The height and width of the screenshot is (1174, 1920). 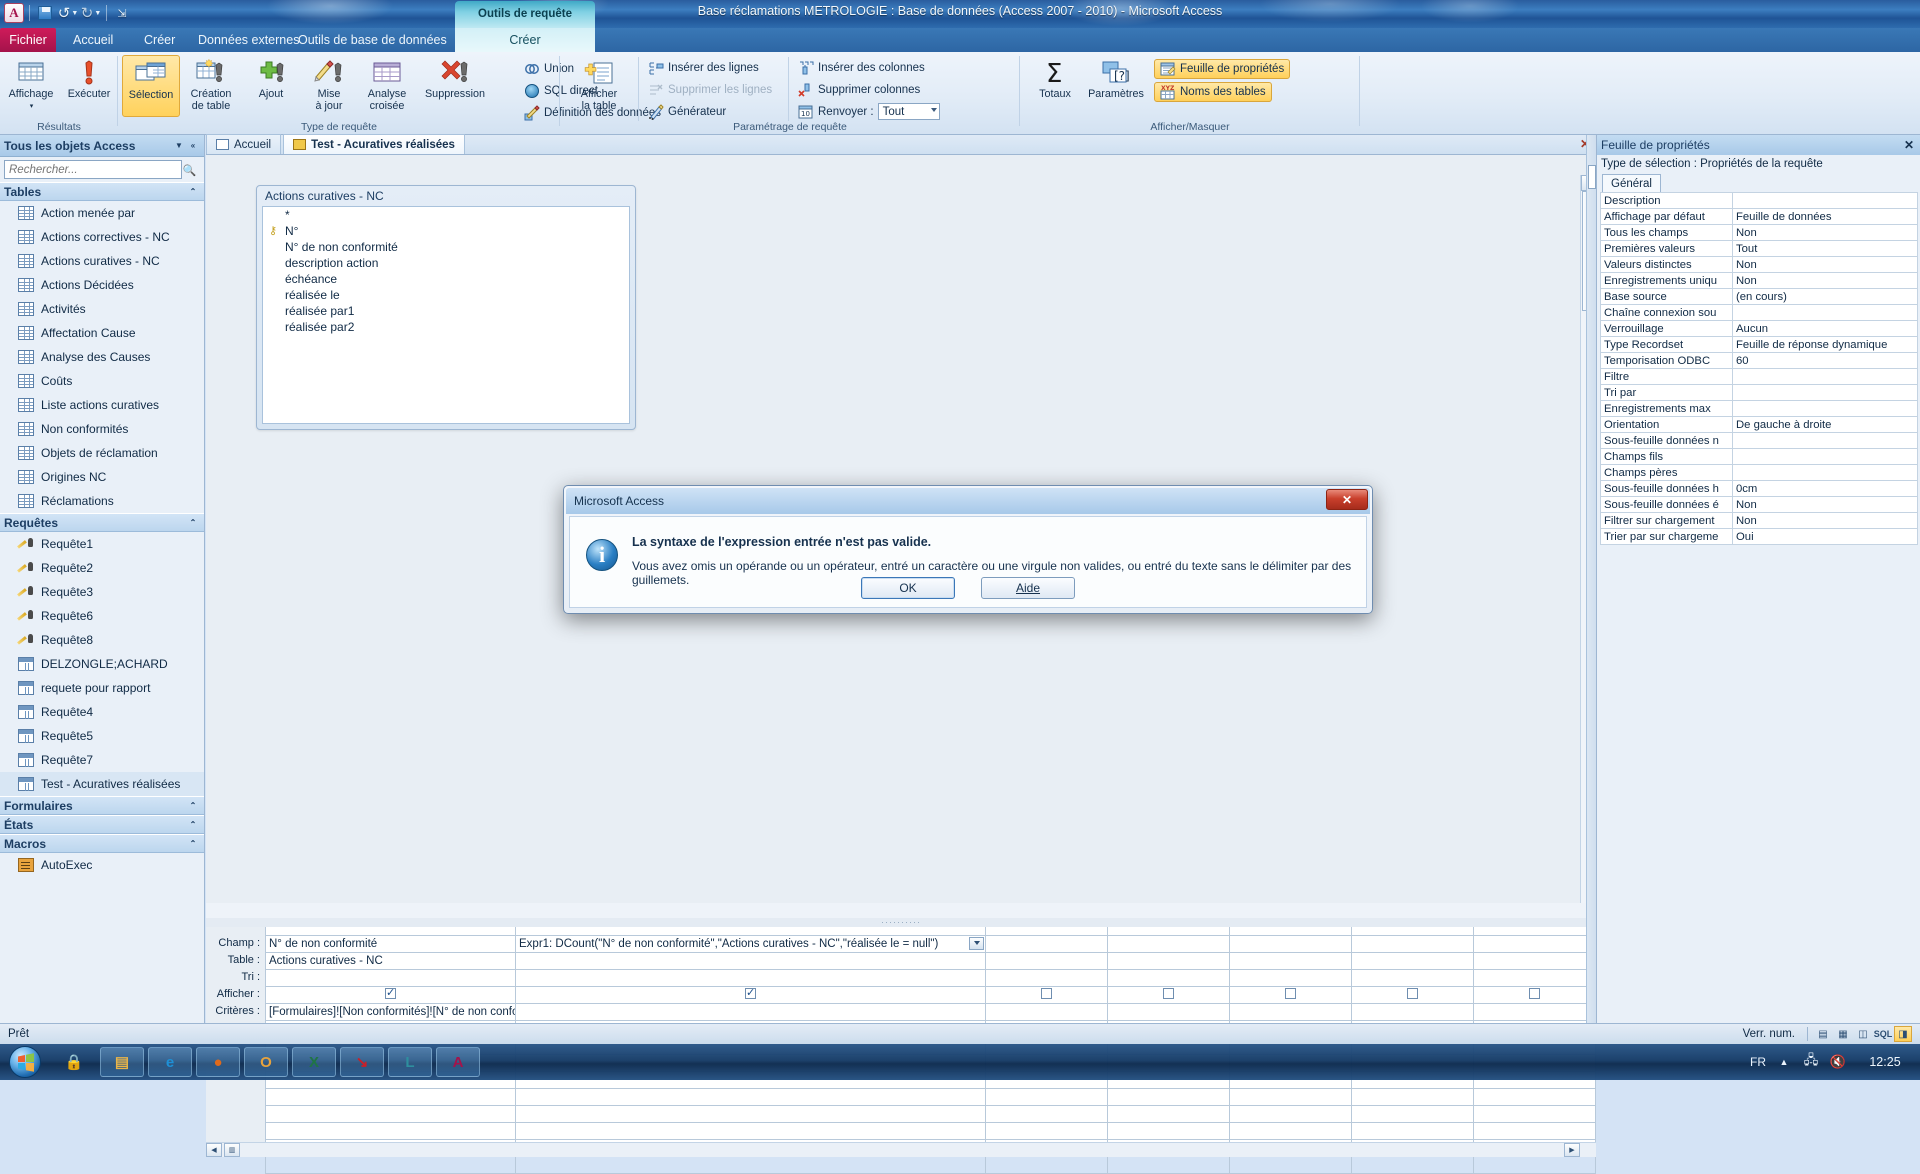 What do you see at coordinates (446, 247) in the screenshot?
I see `field-list-item: N° de non conformité` at bounding box center [446, 247].